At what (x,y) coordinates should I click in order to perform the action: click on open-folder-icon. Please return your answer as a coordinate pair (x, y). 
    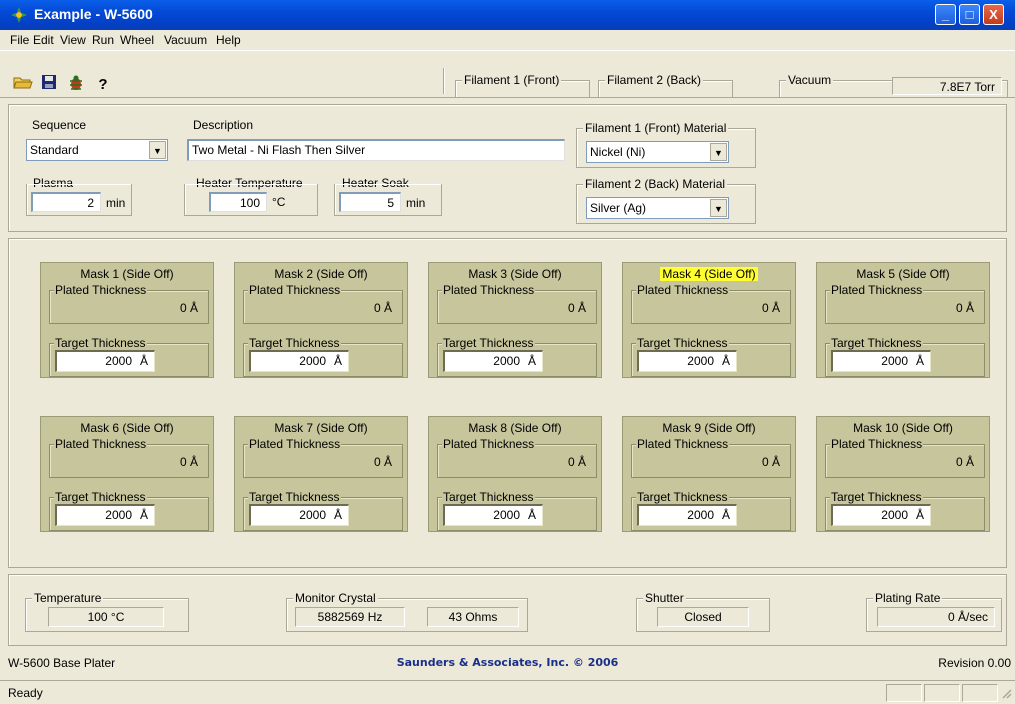
    Looking at the image, I should click on (23, 85).